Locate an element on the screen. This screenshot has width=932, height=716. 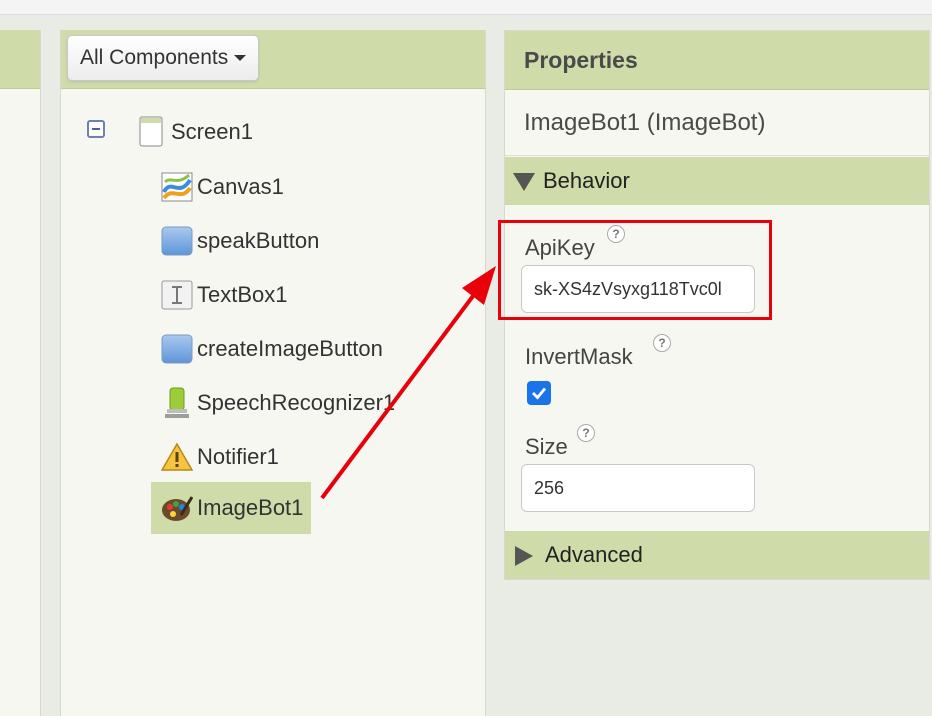
tree-item-label: Canvas1 is located at coordinates (240, 186).